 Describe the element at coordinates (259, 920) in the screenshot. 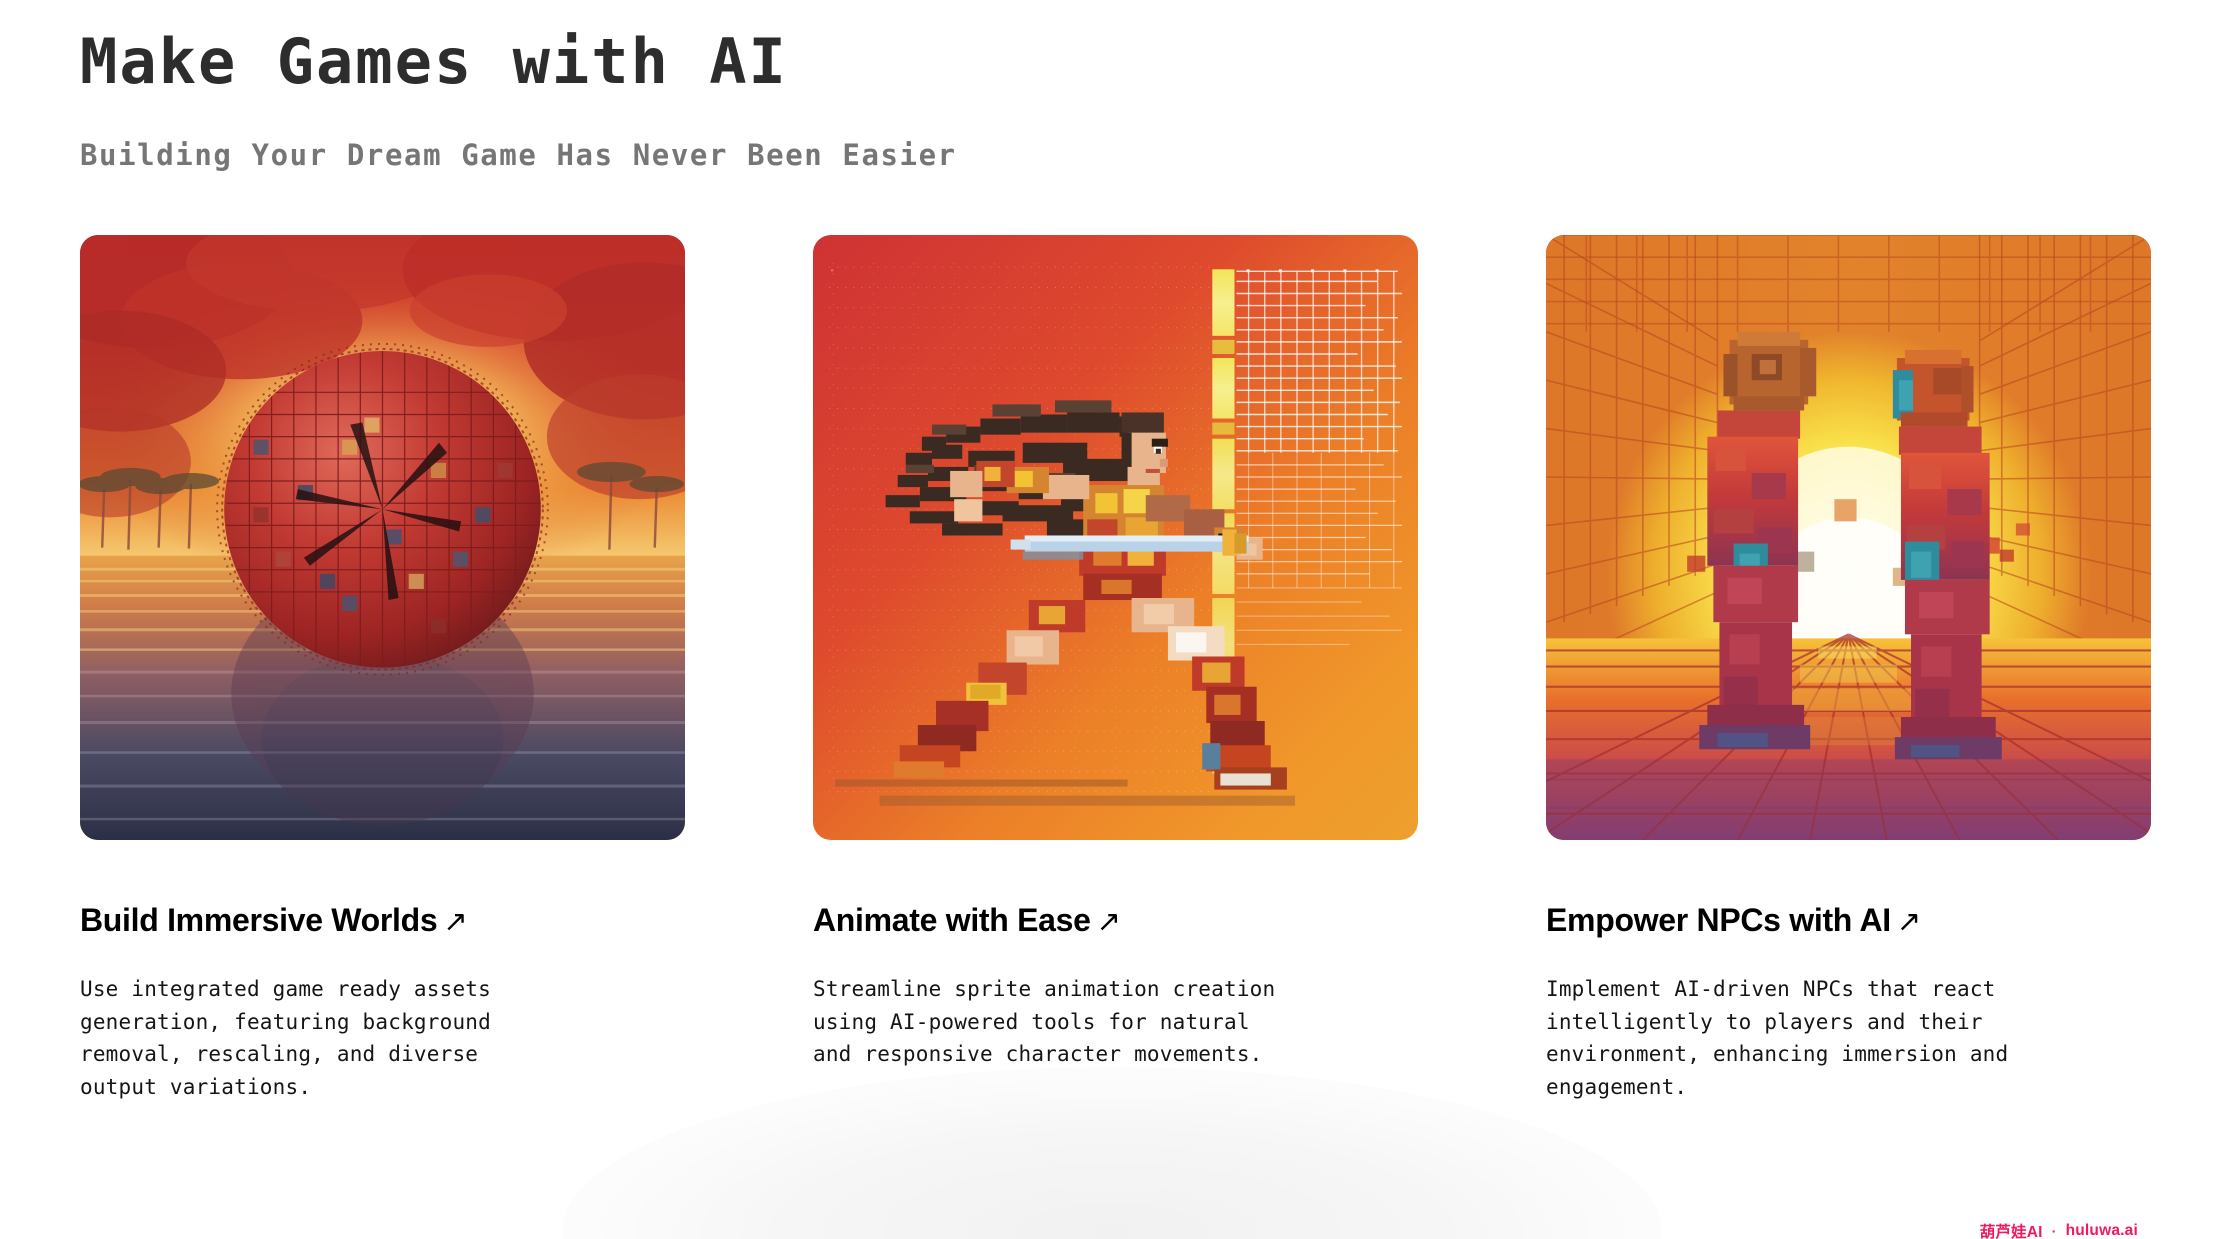

I see `card-title-text-1: Build Immersive Worlds` at that location.